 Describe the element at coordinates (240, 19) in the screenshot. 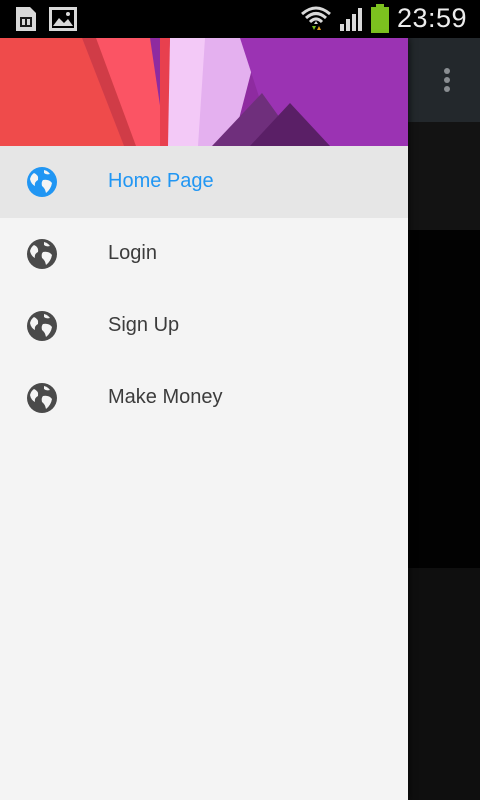

I see `status-bar: 23:59` at that location.